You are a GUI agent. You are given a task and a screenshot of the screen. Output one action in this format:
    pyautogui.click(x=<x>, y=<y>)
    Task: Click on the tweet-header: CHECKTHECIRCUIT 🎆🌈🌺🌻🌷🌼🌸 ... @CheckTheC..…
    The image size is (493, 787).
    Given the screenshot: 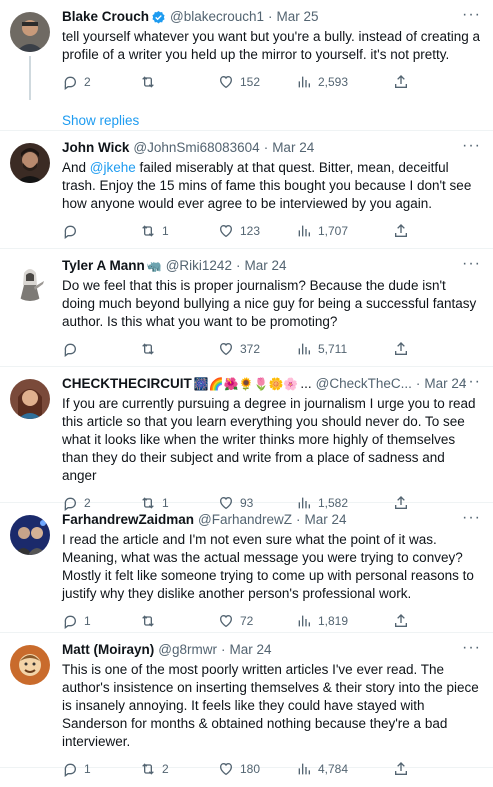 What is the action you would take?
    pyautogui.click(x=271, y=384)
    